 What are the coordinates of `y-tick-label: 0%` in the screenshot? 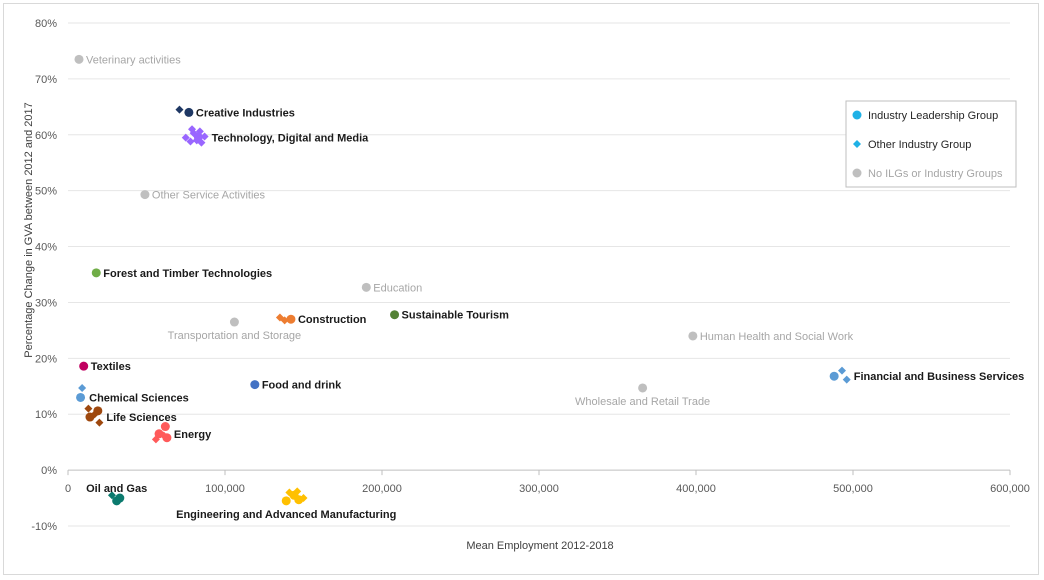 It's located at (49, 471).